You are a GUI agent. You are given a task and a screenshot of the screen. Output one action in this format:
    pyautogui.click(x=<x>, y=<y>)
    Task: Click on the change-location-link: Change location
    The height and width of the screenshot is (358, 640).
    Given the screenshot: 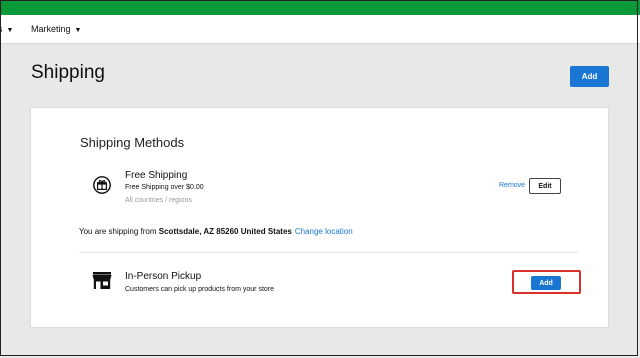 What is the action you would take?
    pyautogui.click(x=324, y=231)
    